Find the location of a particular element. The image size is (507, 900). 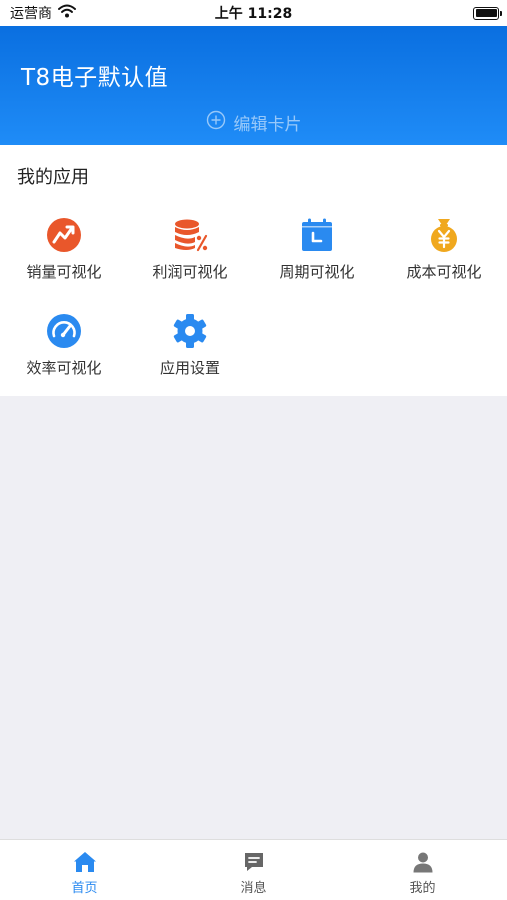

trend-icon is located at coordinates (64, 235).